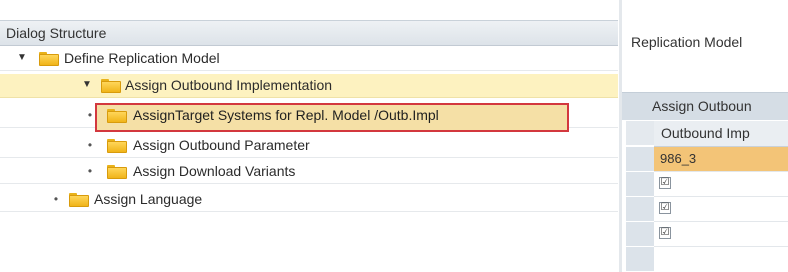 The width and height of the screenshot is (788, 272). What do you see at coordinates (56, 33) in the screenshot?
I see `dialog-structure-title: Dialog Structure` at bounding box center [56, 33].